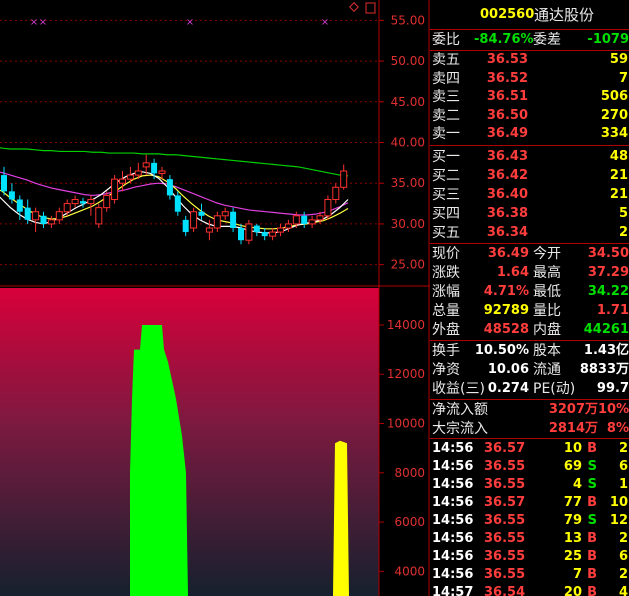 This screenshot has width=629, height=596. I want to click on bid-label: 买四, so click(446, 214).